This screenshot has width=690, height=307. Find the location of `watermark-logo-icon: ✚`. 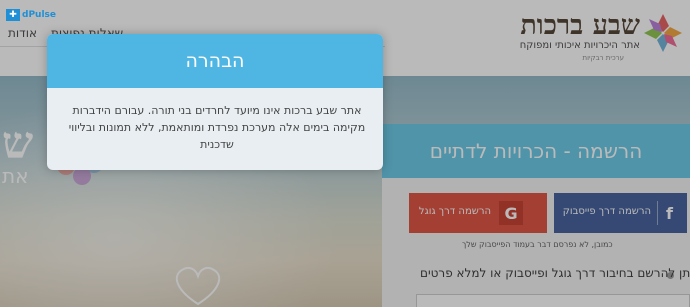

watermark-logo-icon: ✚ is located at coordinates (13, 15).